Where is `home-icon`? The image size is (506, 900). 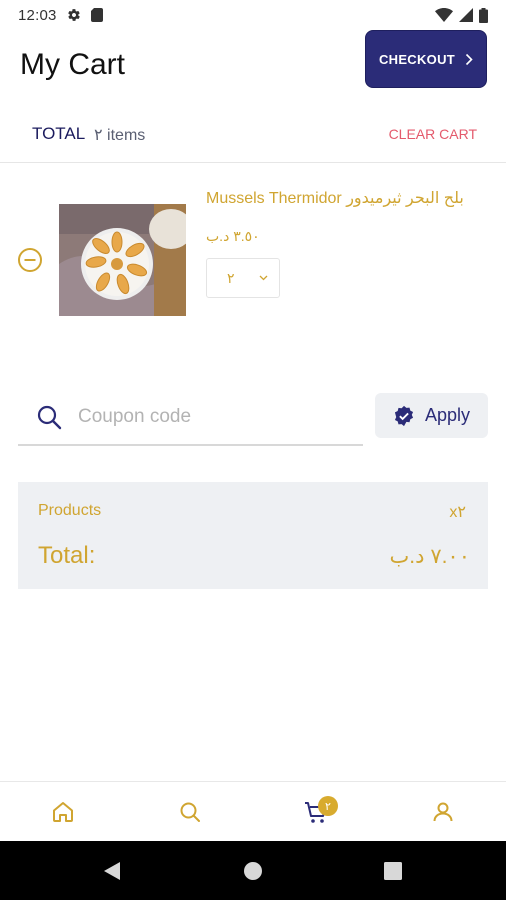 home-icon is located at coordinates (63, 811).